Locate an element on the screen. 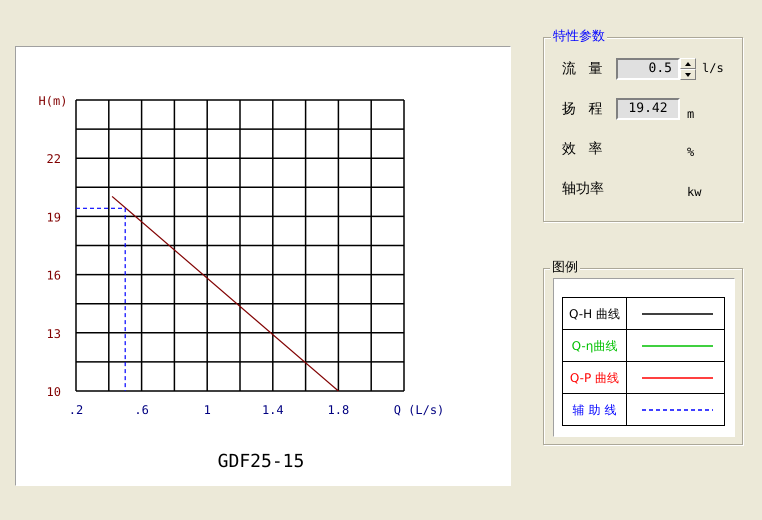 The height and width of the screenshot is (520, 762). spin-up-button is located at coordinates (688, 63).